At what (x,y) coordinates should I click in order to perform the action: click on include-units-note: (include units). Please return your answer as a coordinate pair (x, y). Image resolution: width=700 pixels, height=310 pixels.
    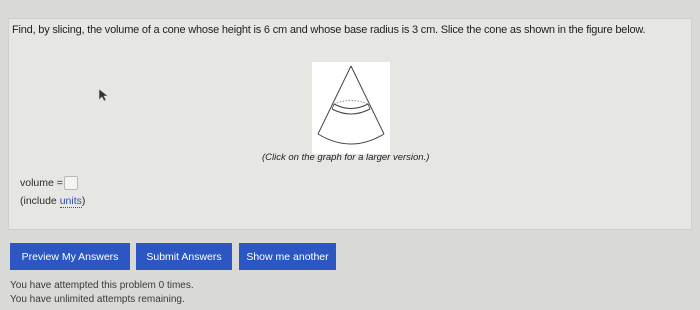
    Looking at the image, I should click on (53, 201).